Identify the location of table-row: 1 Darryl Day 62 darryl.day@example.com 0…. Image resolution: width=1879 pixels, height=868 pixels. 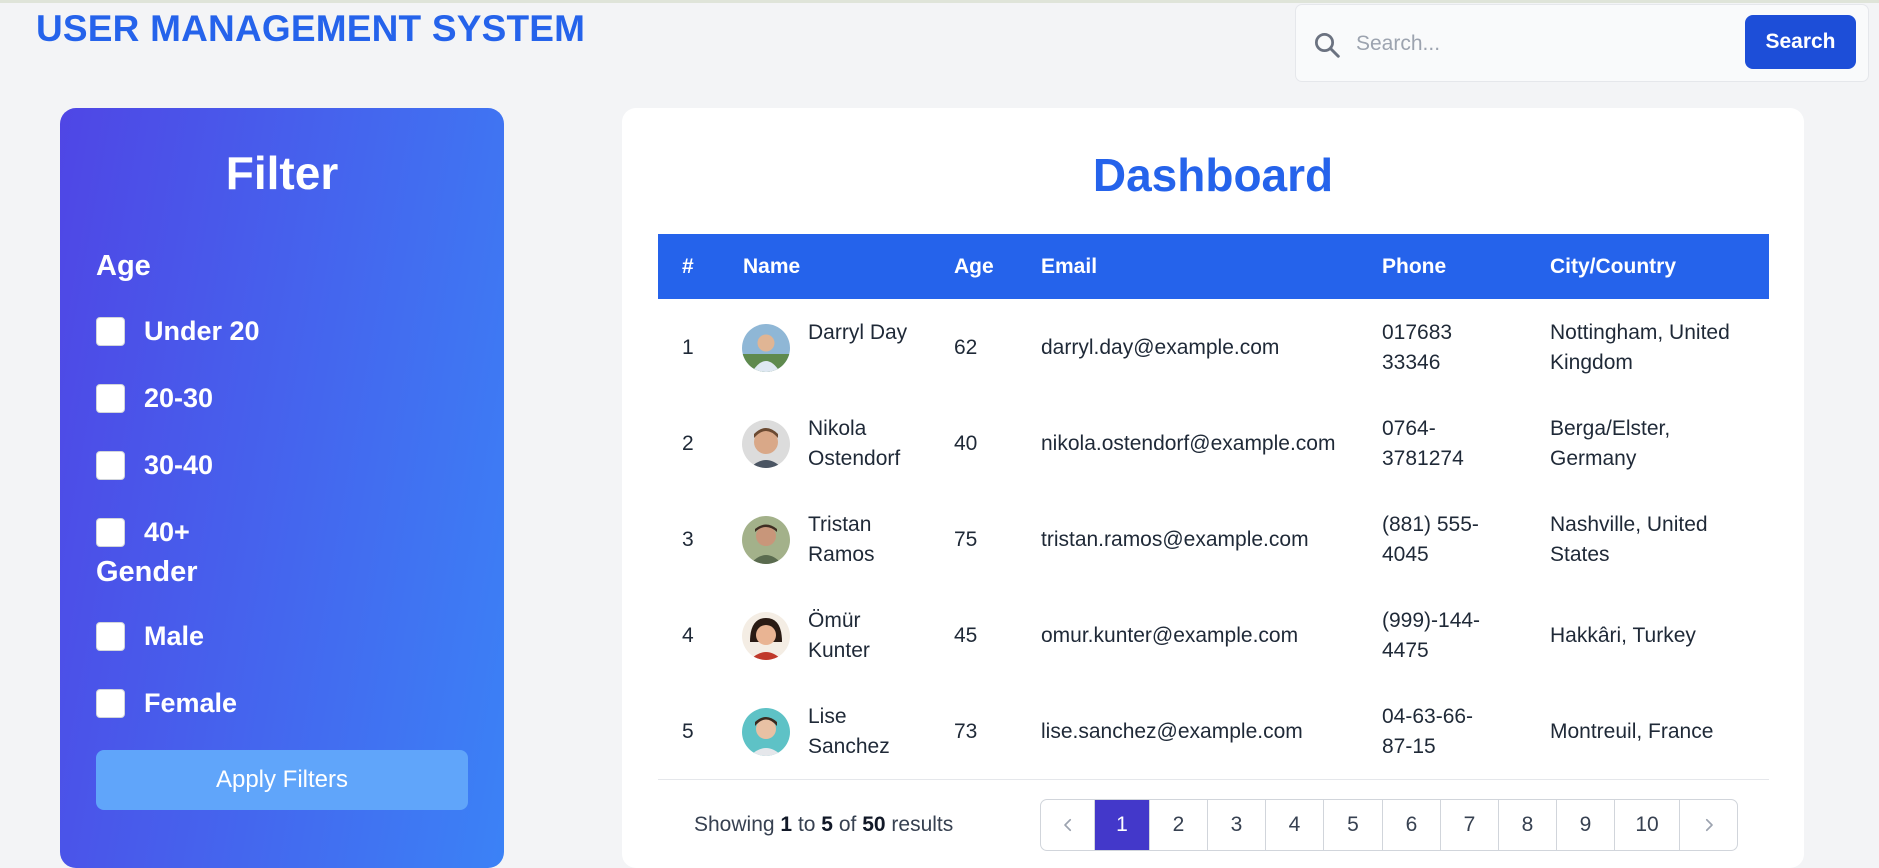
(1213, 348).